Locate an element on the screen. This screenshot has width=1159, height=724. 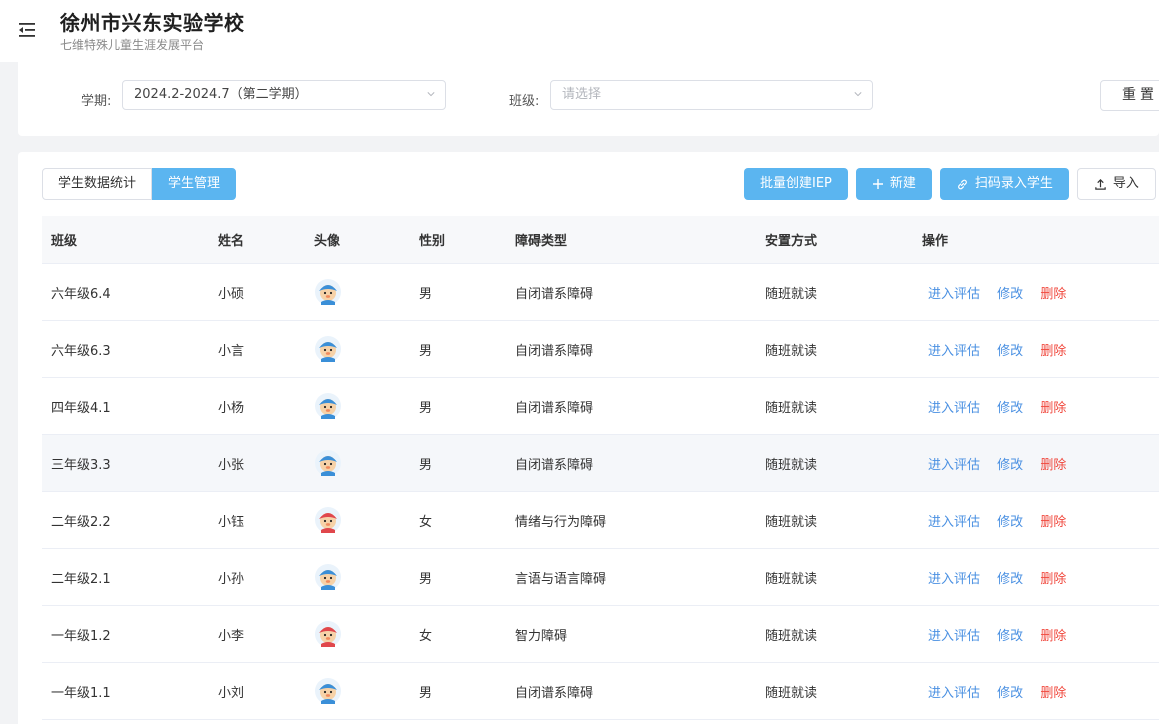
table-row: 一年级1.1 小刘 男 自闭谱系障碍 随班就读 进入评估 修改 删除 is located at coordinates (600, 691).